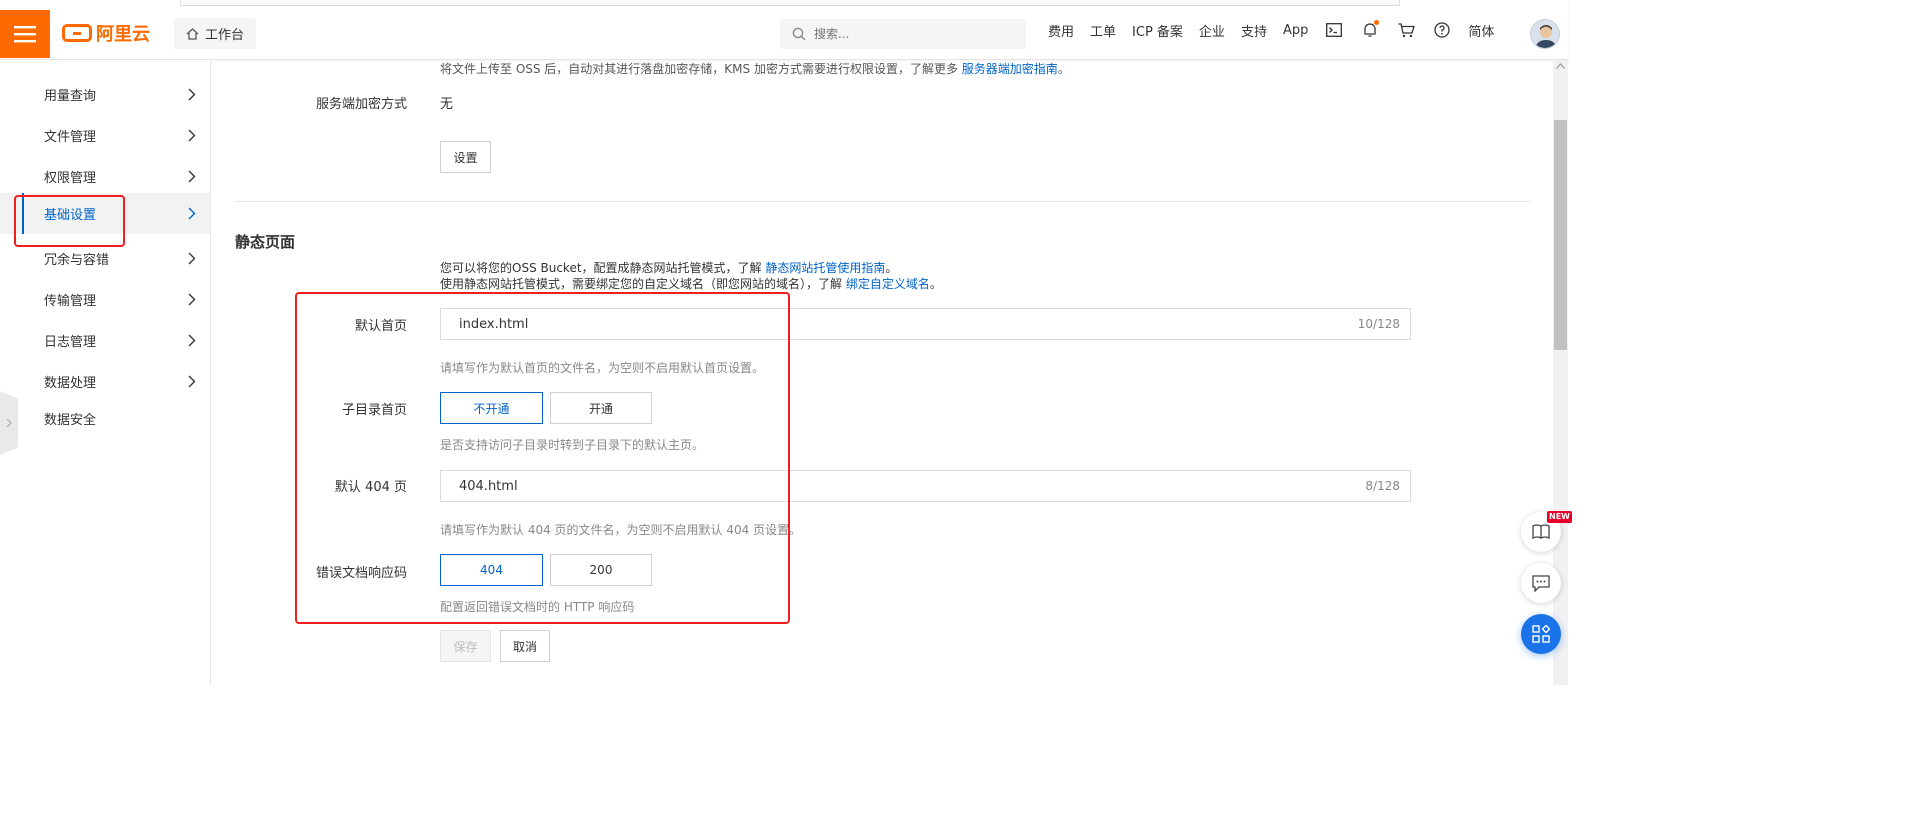  Describe the element at coordinates (1378, 324) in the screenshot. I see `default-index-counter: 10/128` at that location.